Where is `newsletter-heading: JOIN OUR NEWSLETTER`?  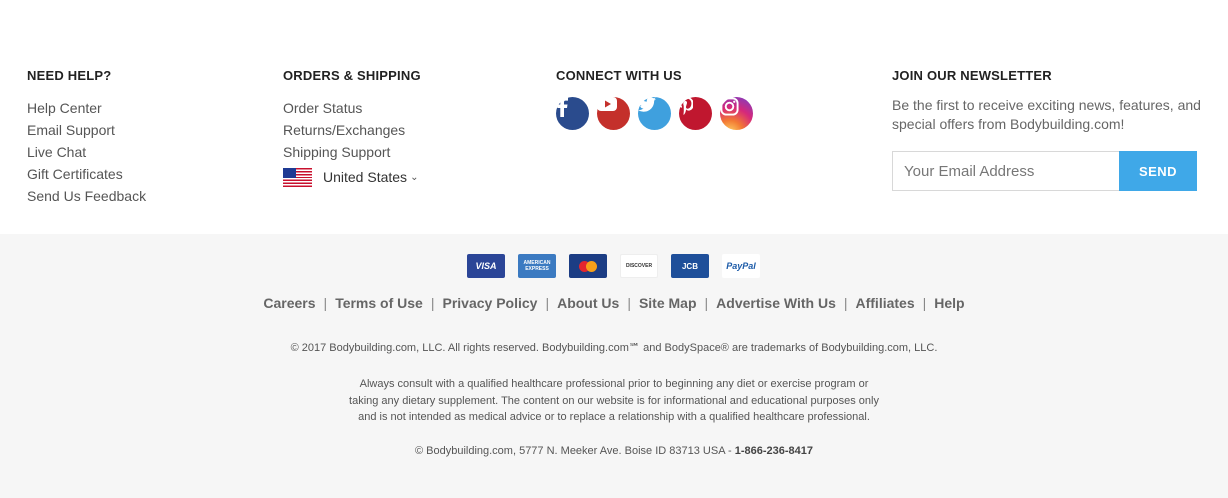 newsletter-heading: JOIN OUR NEWSLETTER is located at coordinates (972, 75).